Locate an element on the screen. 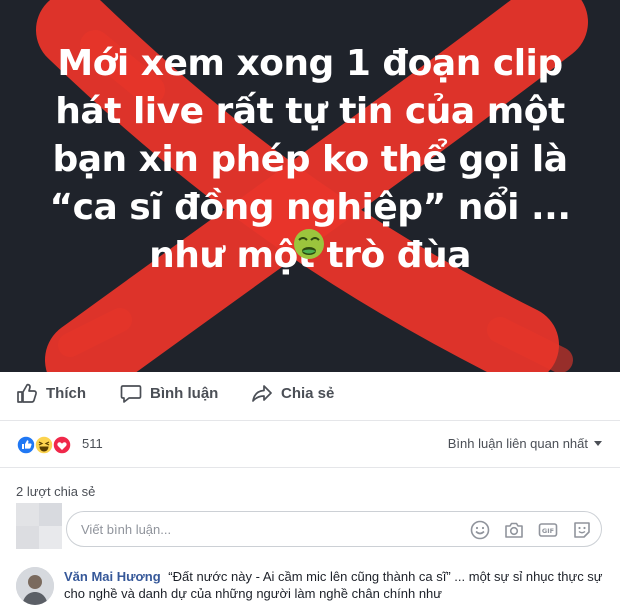 The height and width of the screenshot is (605, 620). nauseated-face-emoji is located at coordinates (309, 244).